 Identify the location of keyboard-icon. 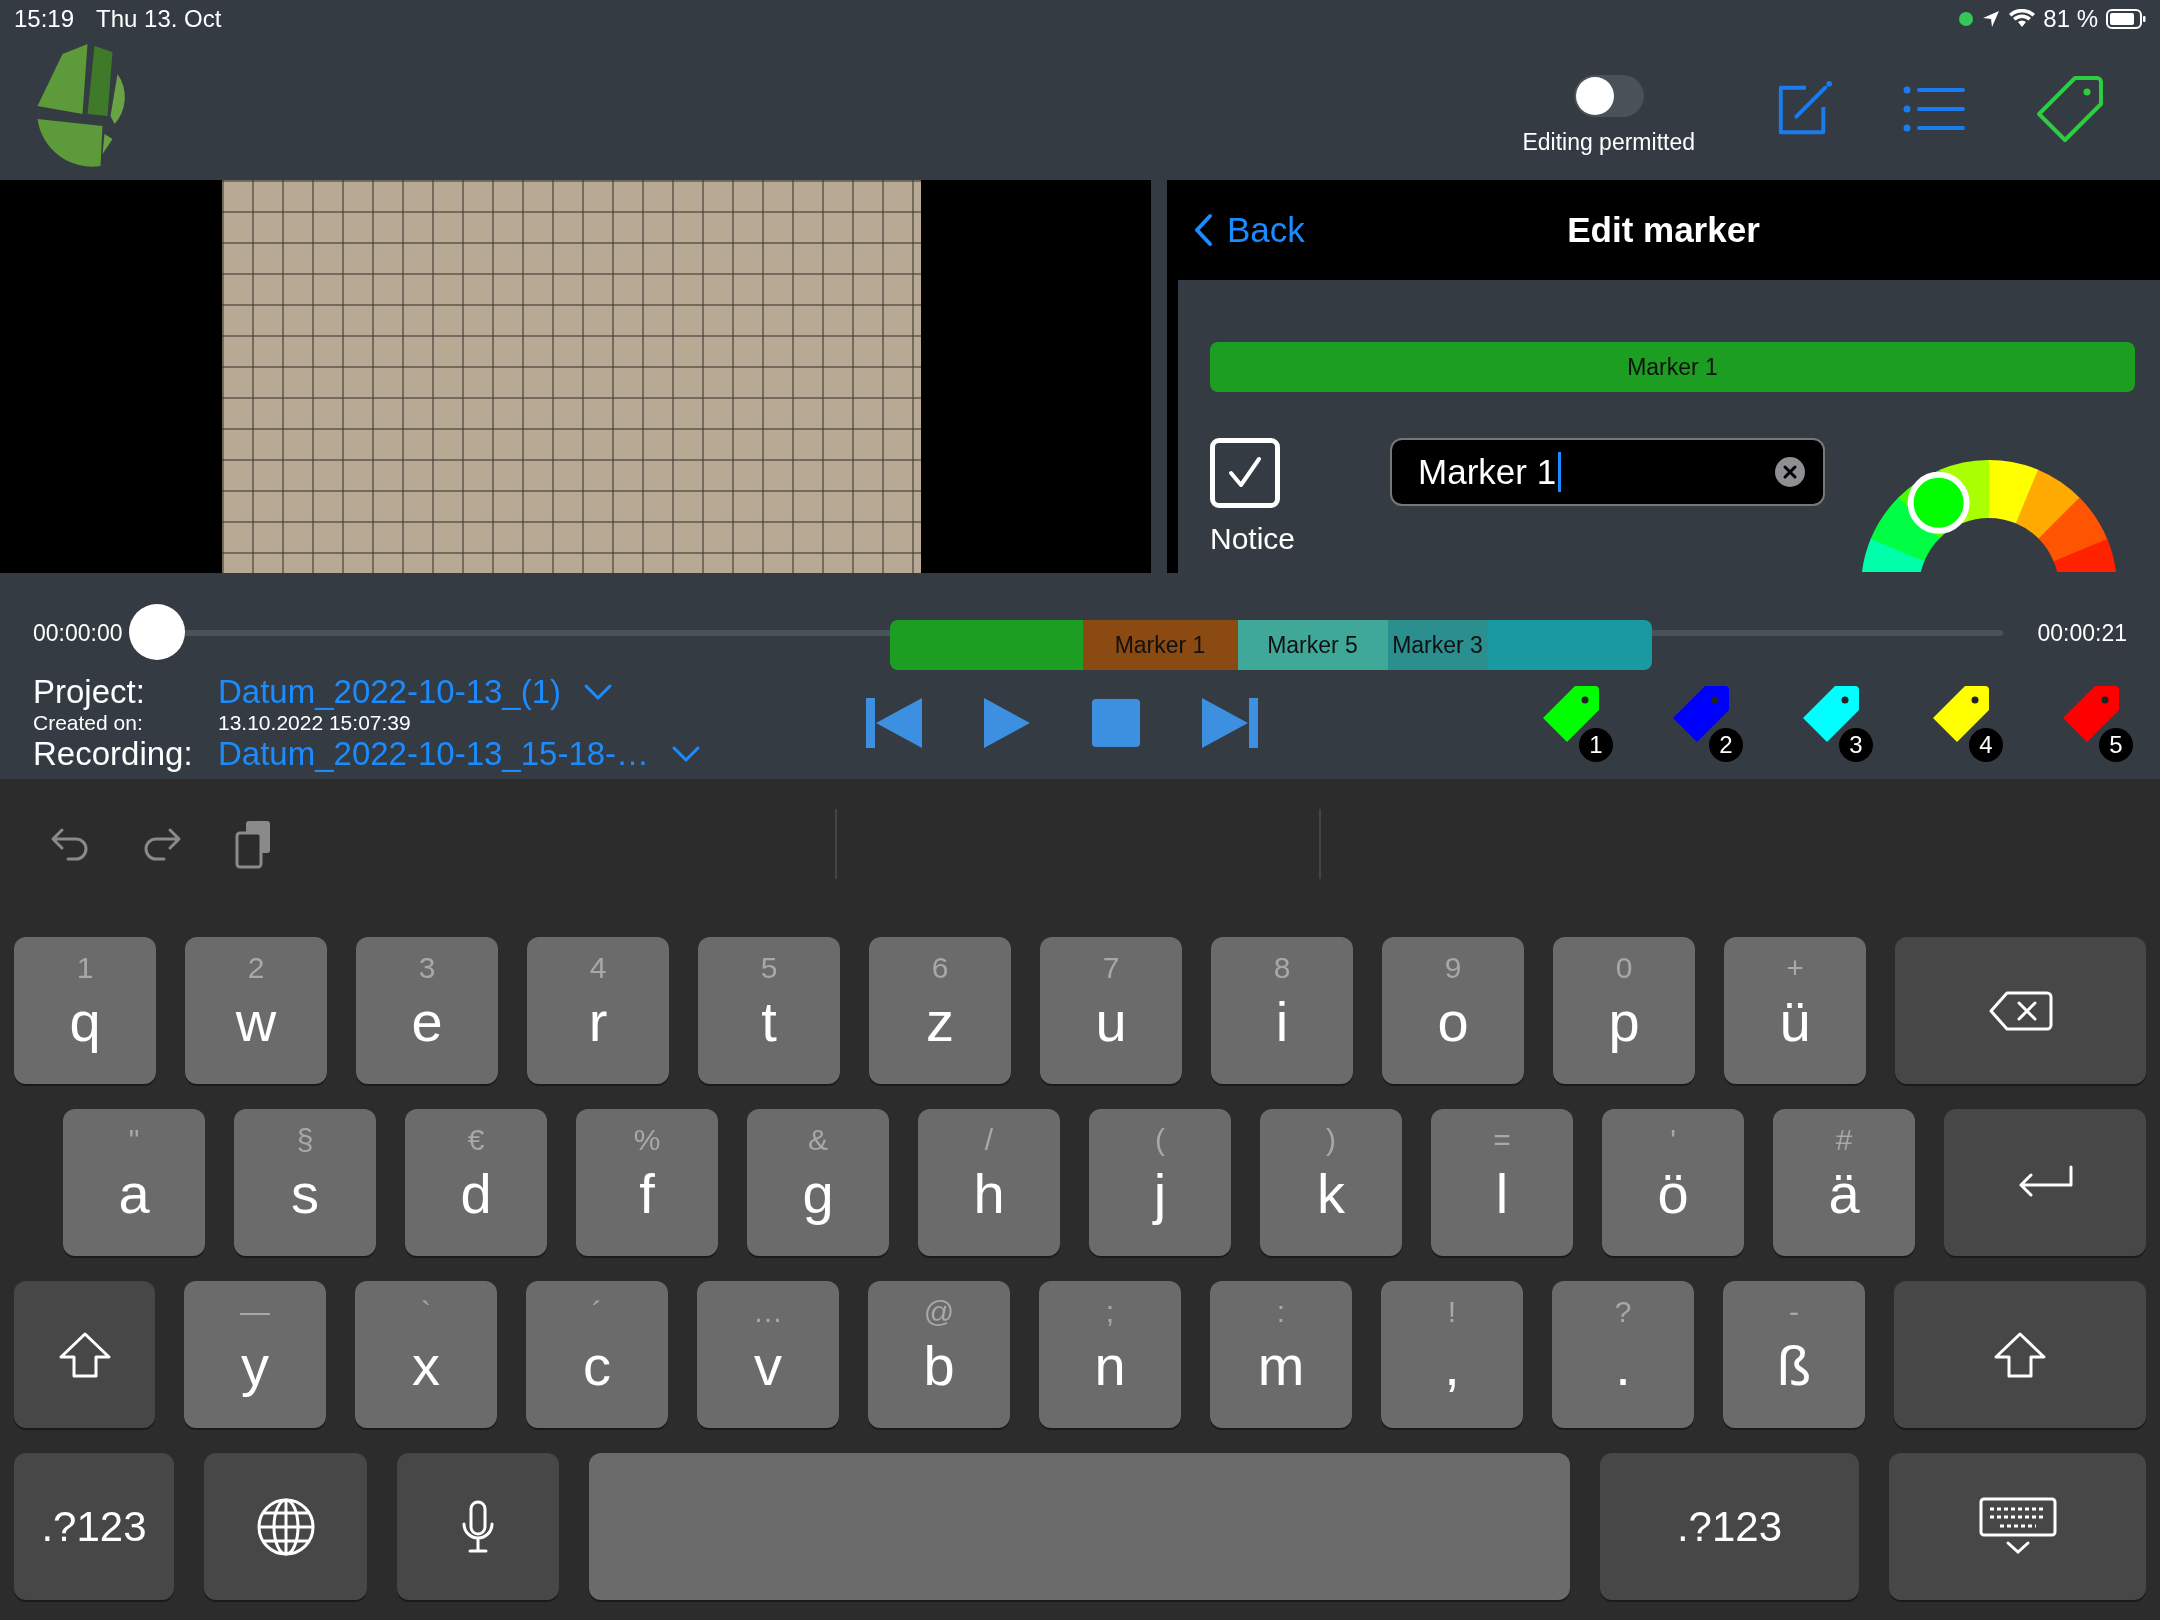
(2017, 1526).